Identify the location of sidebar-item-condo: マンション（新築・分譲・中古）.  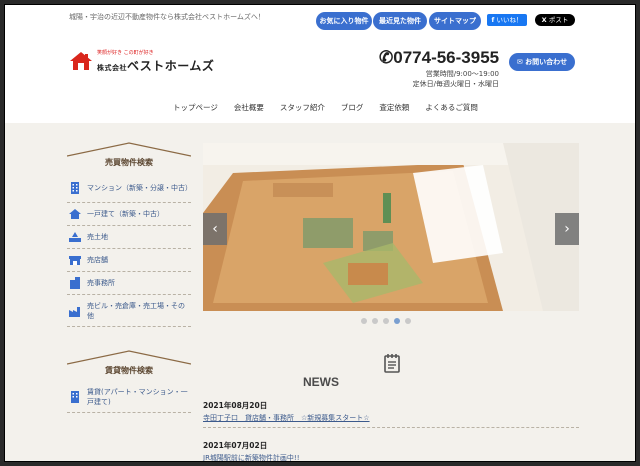
(129, 188).